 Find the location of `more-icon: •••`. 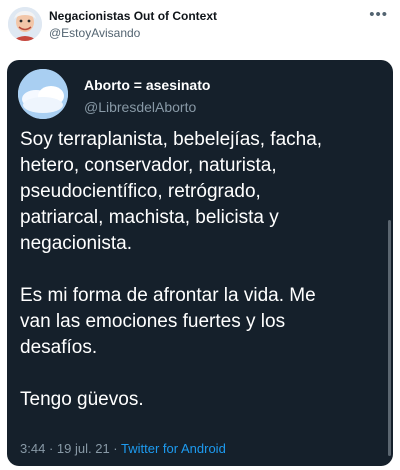

more-icon: ••• is located at coordinates (378, 14).